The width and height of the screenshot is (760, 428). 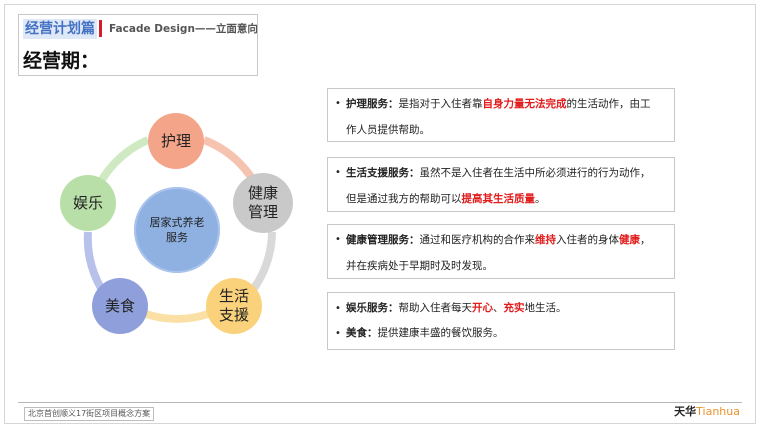 I want to click on desc-line: • 健康管理服务：通过和医疗机构的合作来维持入住者的身体健康，, so click(x=500, y=240).